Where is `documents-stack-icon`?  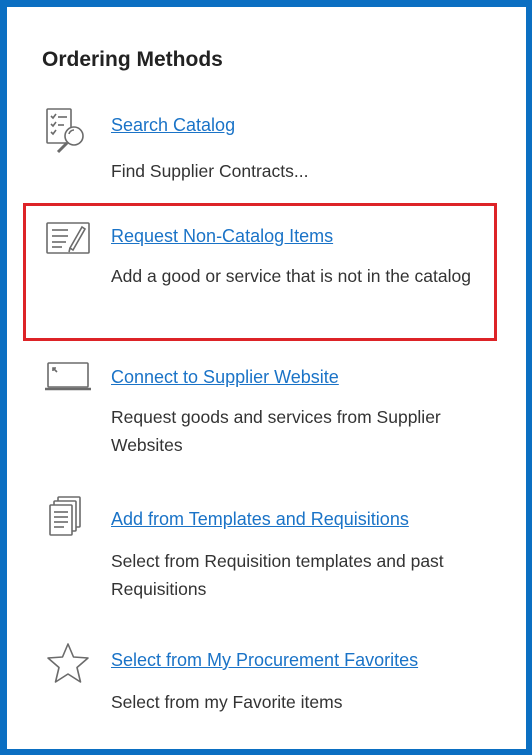
documents-stack-icon is located at coordinates (68, 519).